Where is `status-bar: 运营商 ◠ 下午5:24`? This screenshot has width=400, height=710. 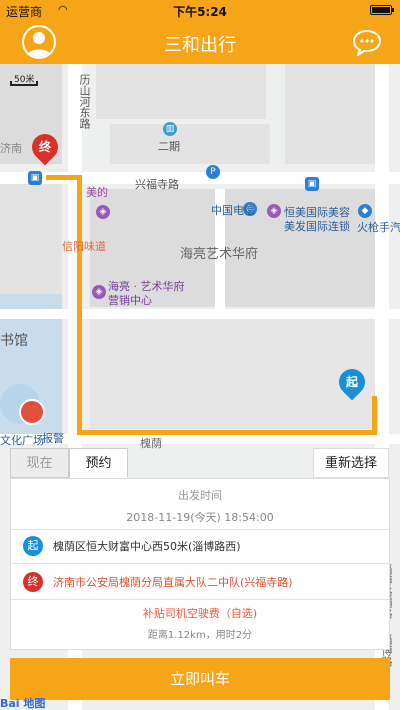 status-bar: 运营商 ◠ 下午5:24 is located at coordinates (200, 10).